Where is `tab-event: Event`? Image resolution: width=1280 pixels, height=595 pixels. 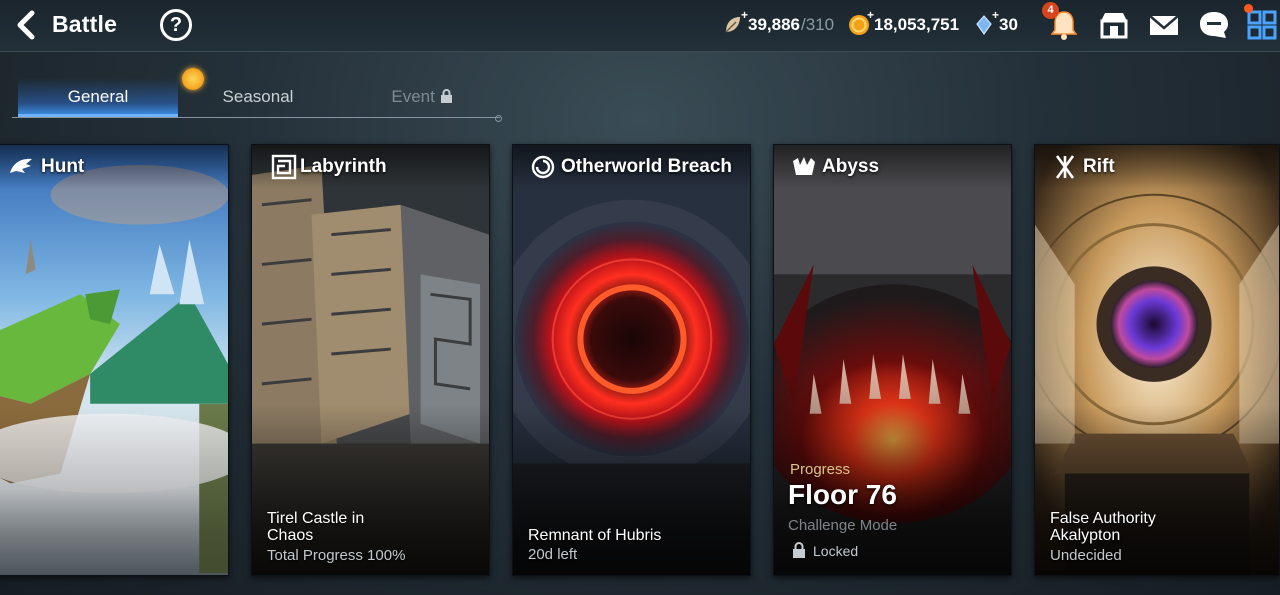 tab-event: Event is located at coordinates (422, 97).